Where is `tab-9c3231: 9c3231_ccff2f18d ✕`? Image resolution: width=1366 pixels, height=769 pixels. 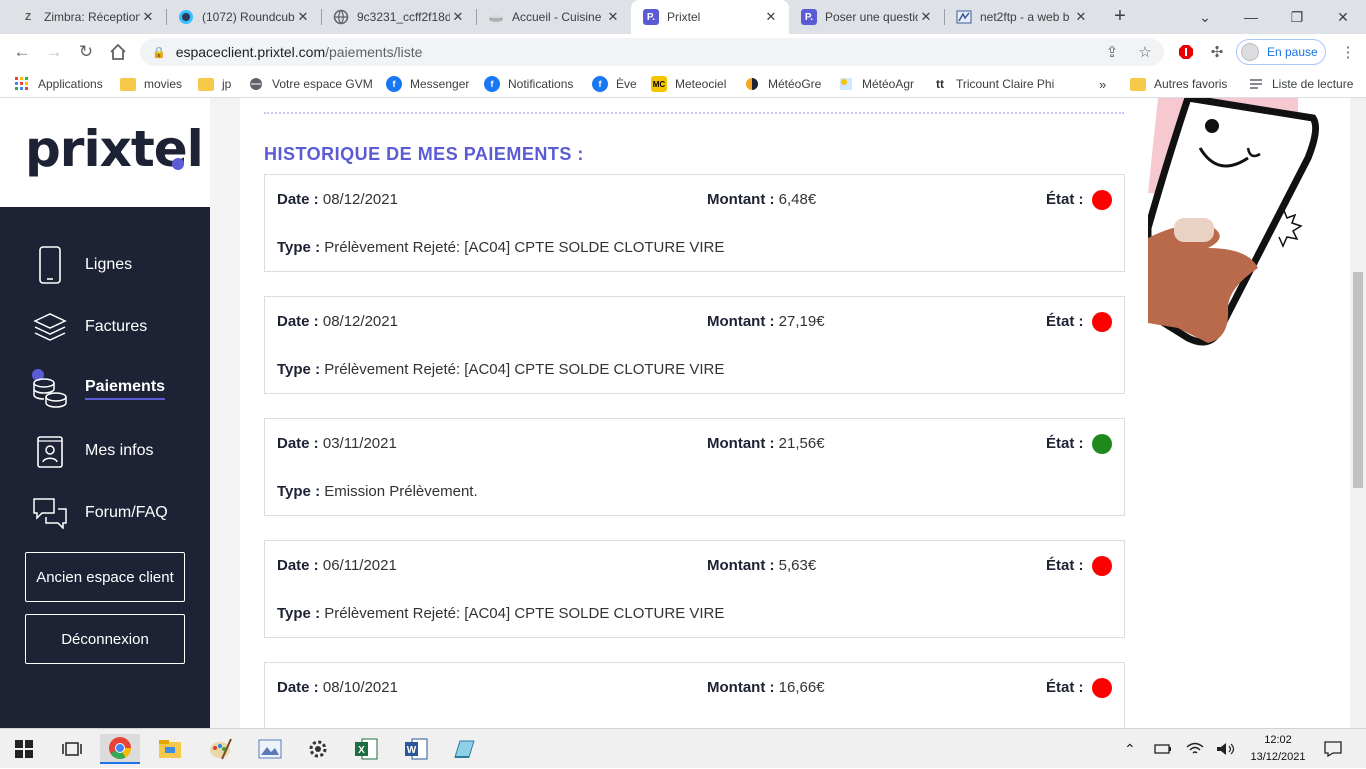
tab-9c3231: 9c3231_ccff2f18d ✕ is located at coordinates (398, 17).